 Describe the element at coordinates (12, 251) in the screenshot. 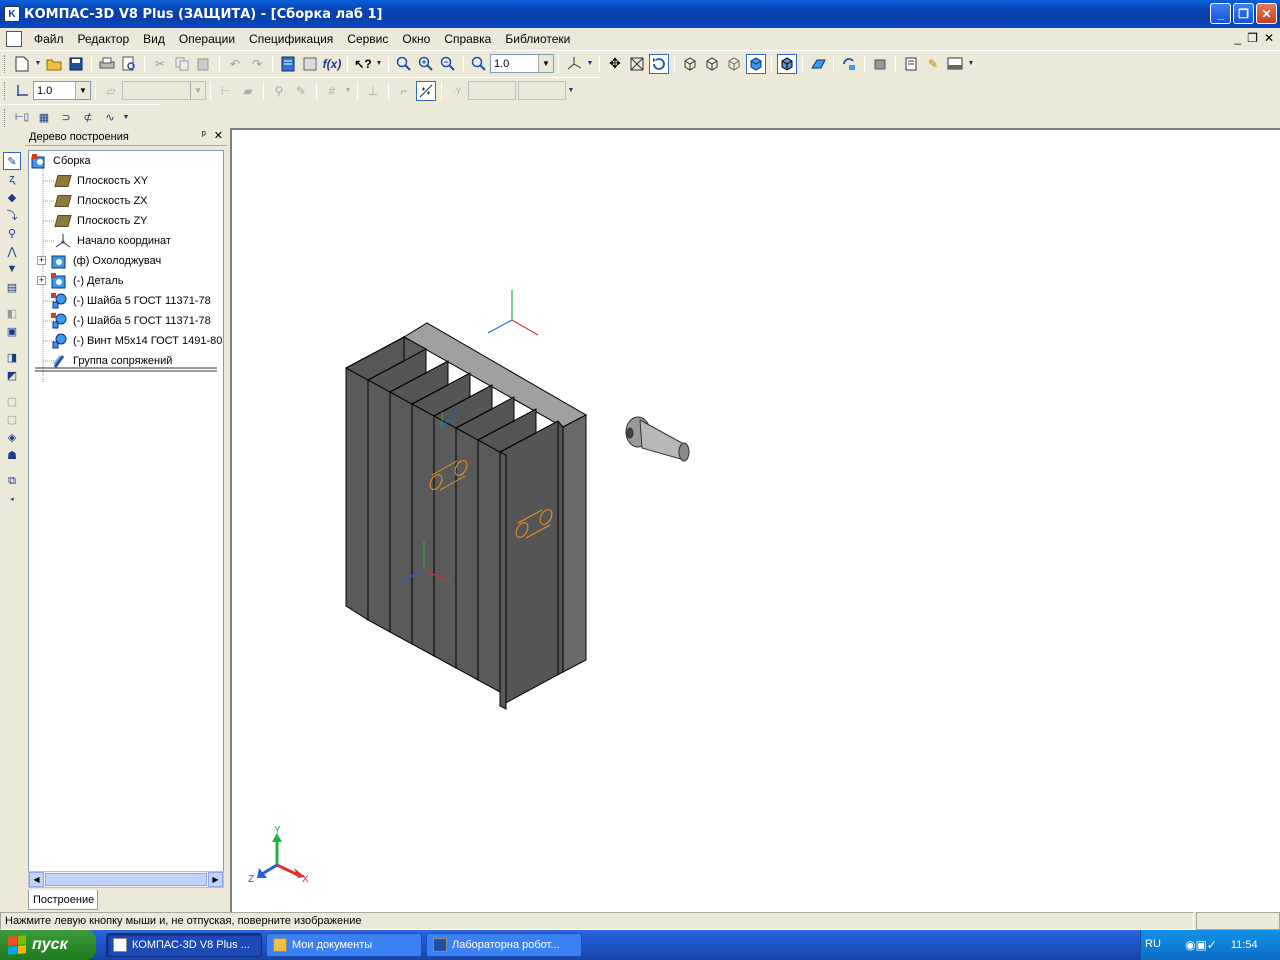

I see `measure-icon: ⋀` at that location.